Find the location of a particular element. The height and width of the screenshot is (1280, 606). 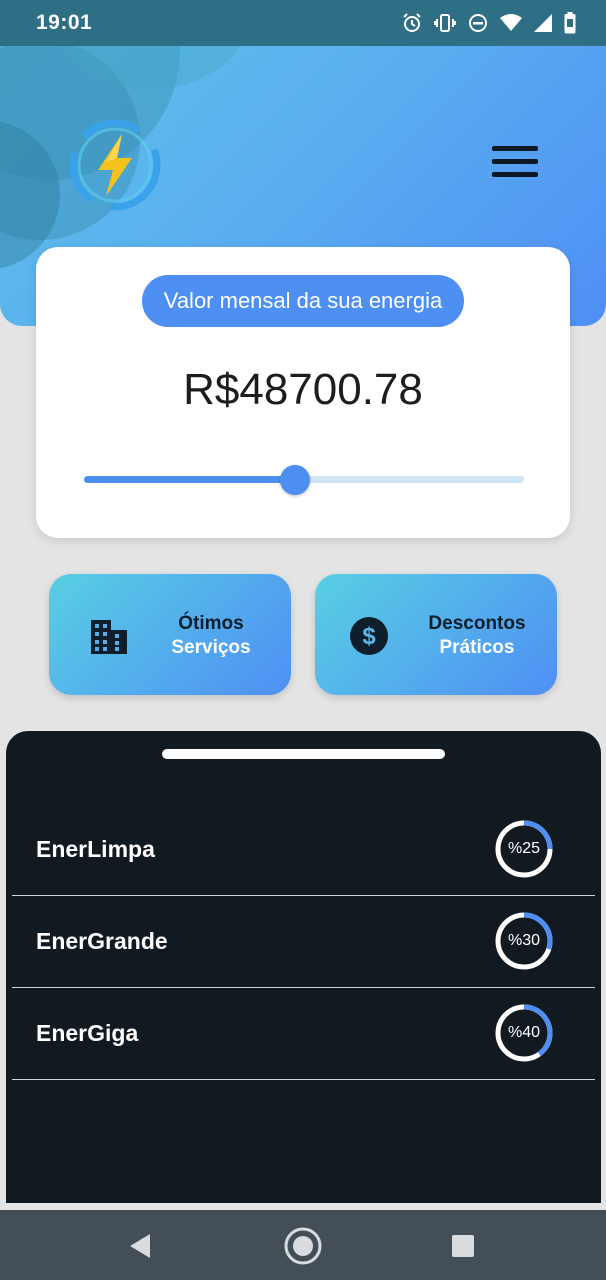

feature-label: Descontos Práticos is located at coordinates (477, 636).